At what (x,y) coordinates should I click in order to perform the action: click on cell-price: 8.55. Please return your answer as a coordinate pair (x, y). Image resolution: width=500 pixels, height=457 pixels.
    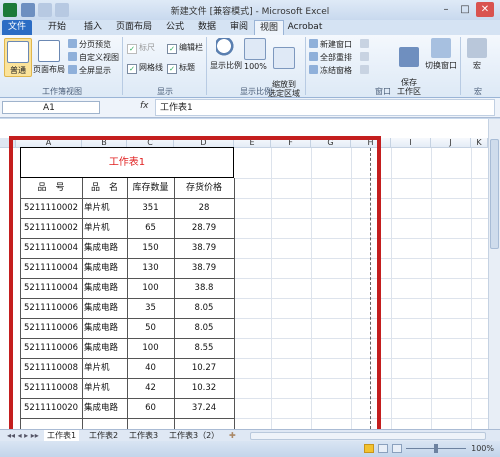
    Looking at the image, I should click on (204, 348).